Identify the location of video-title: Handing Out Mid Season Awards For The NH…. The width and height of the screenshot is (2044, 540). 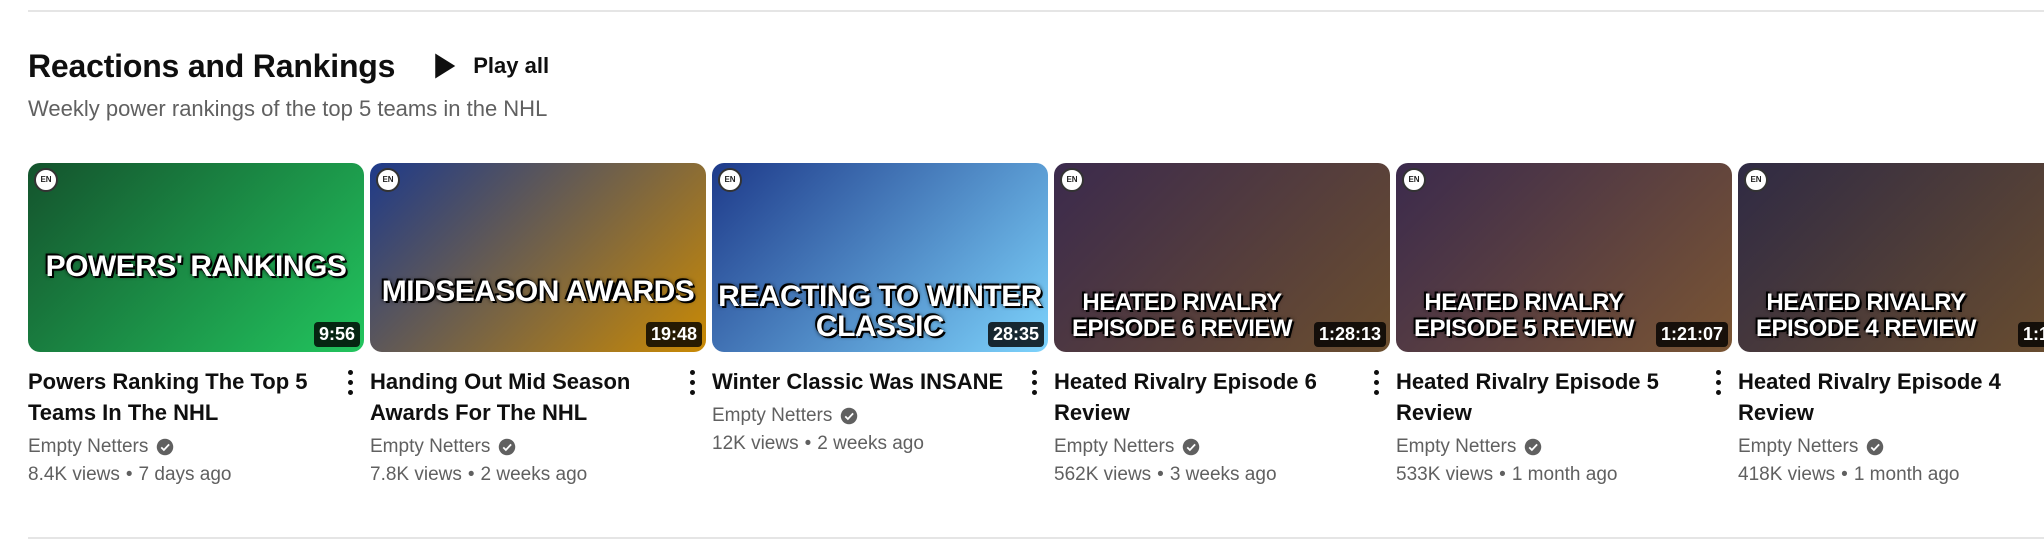
(521, 397).